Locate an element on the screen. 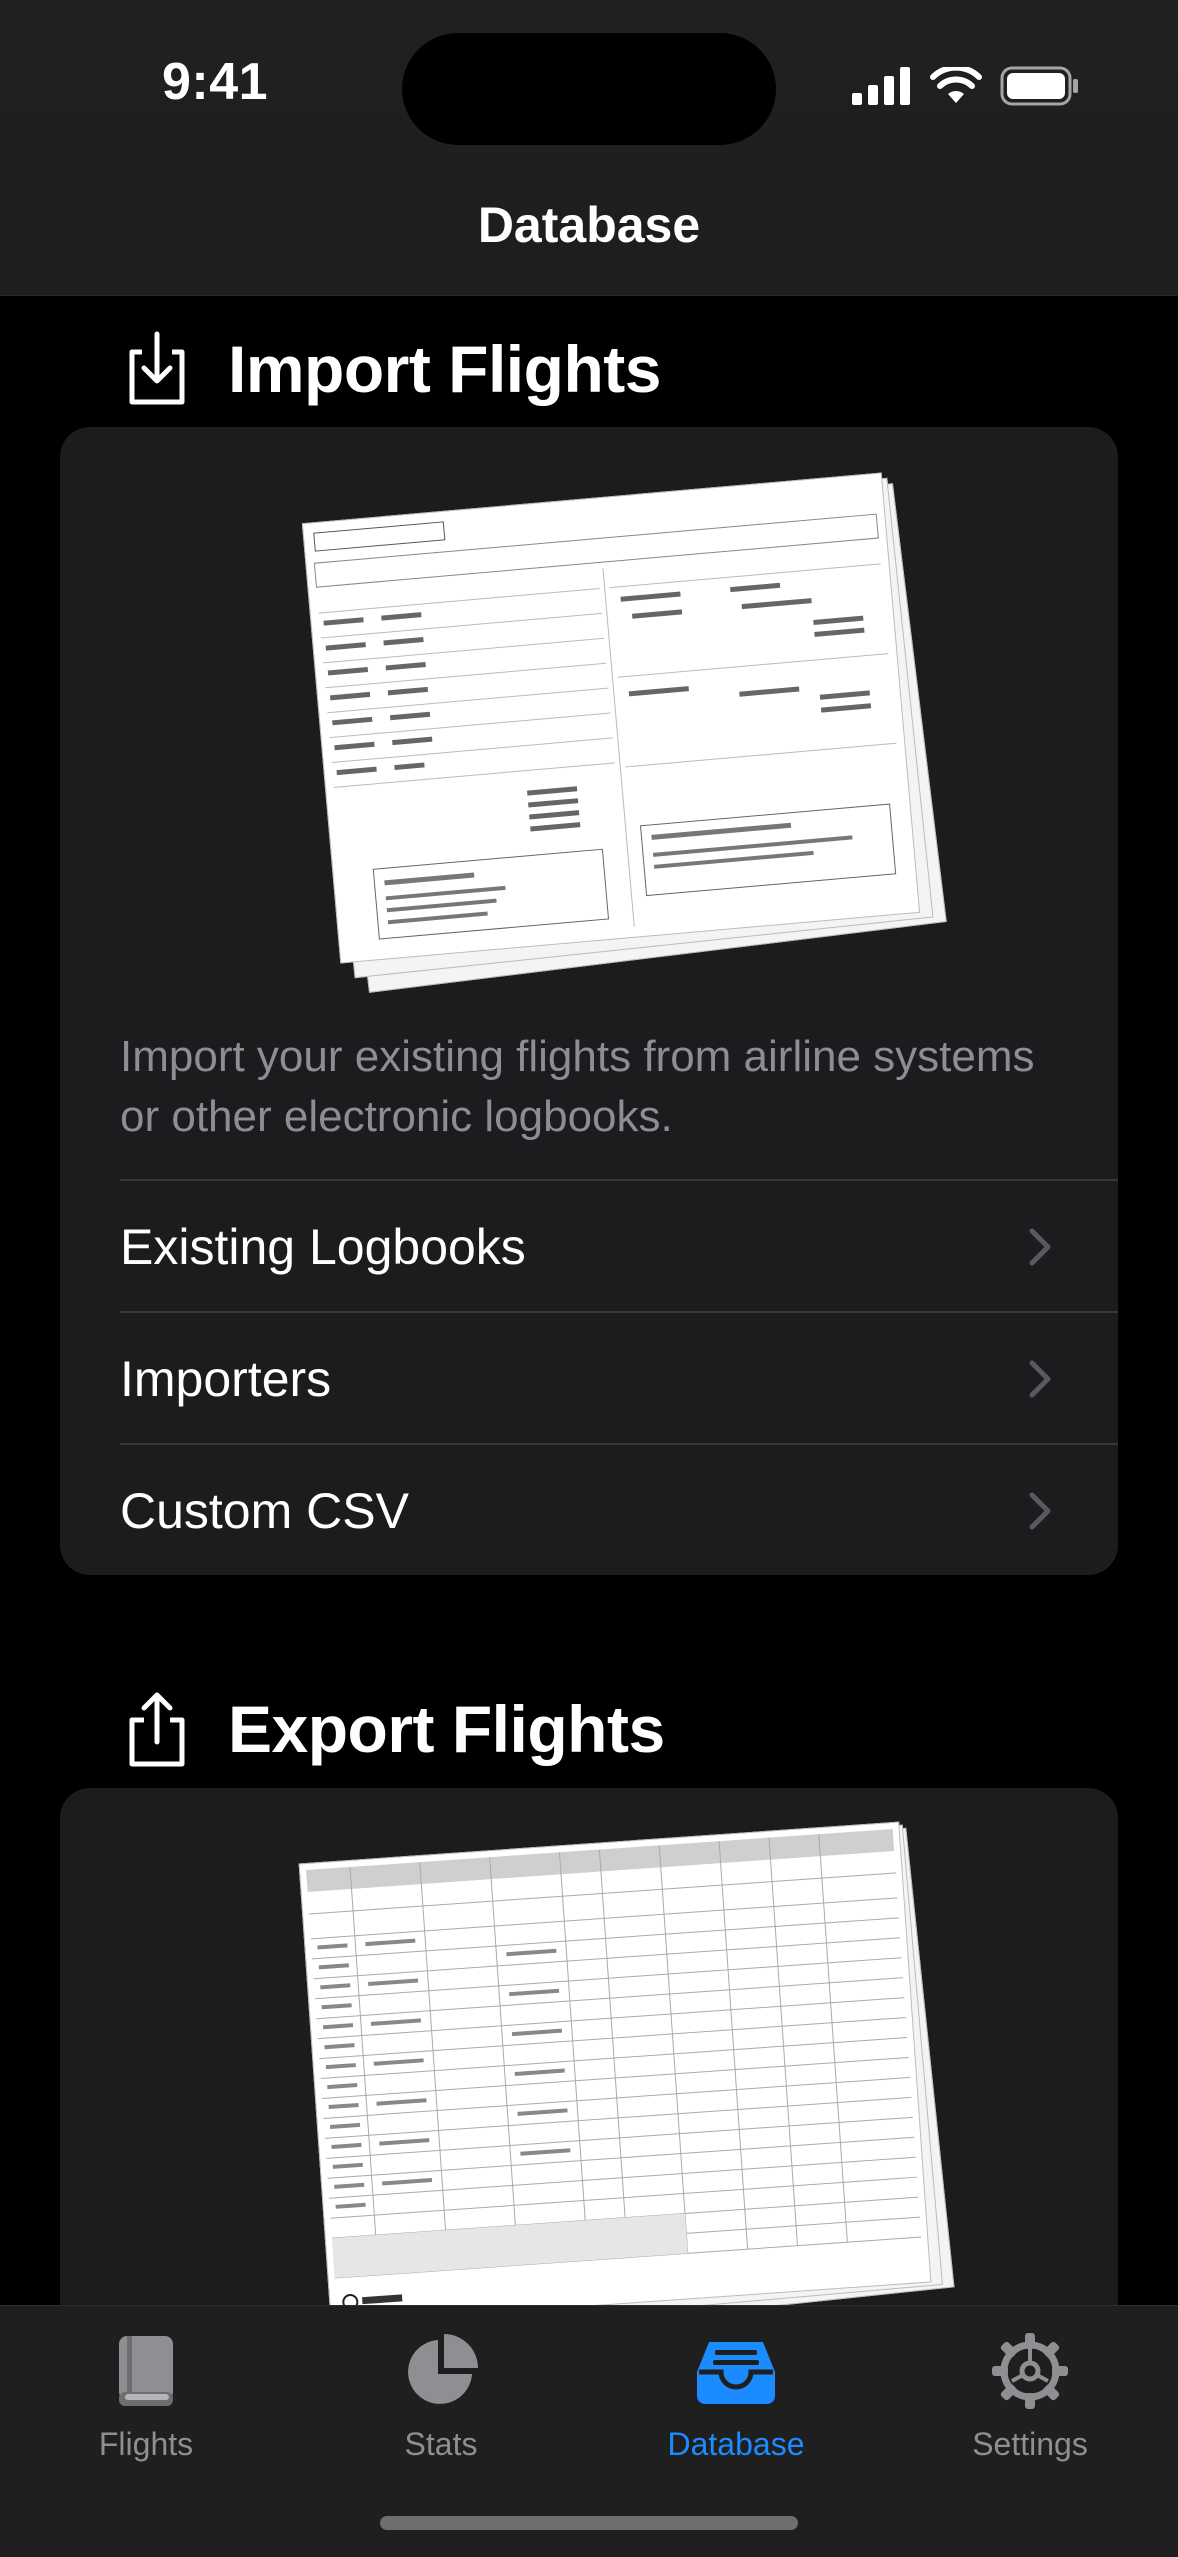  importers-row: Importers is located at coordinates (619, 1377).